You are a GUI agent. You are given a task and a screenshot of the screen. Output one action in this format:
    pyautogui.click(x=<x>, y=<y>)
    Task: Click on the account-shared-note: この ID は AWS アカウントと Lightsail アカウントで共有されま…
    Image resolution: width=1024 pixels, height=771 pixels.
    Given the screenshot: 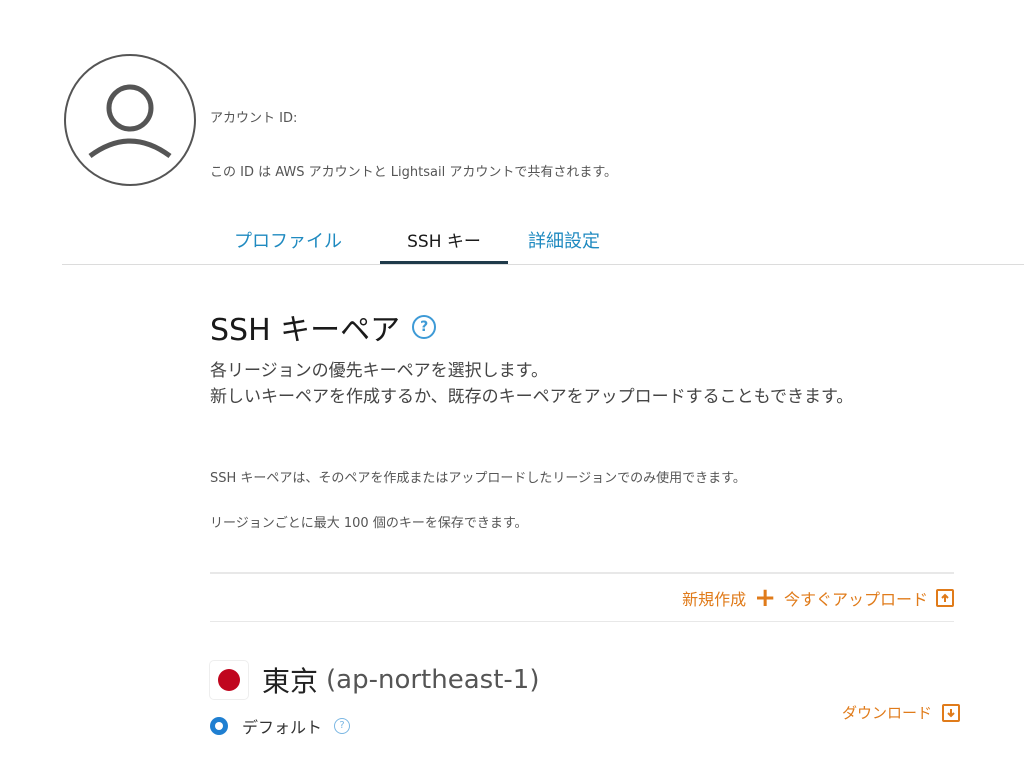 What is the action you would take?
    pyautogui.click(x=414, y=172)
    